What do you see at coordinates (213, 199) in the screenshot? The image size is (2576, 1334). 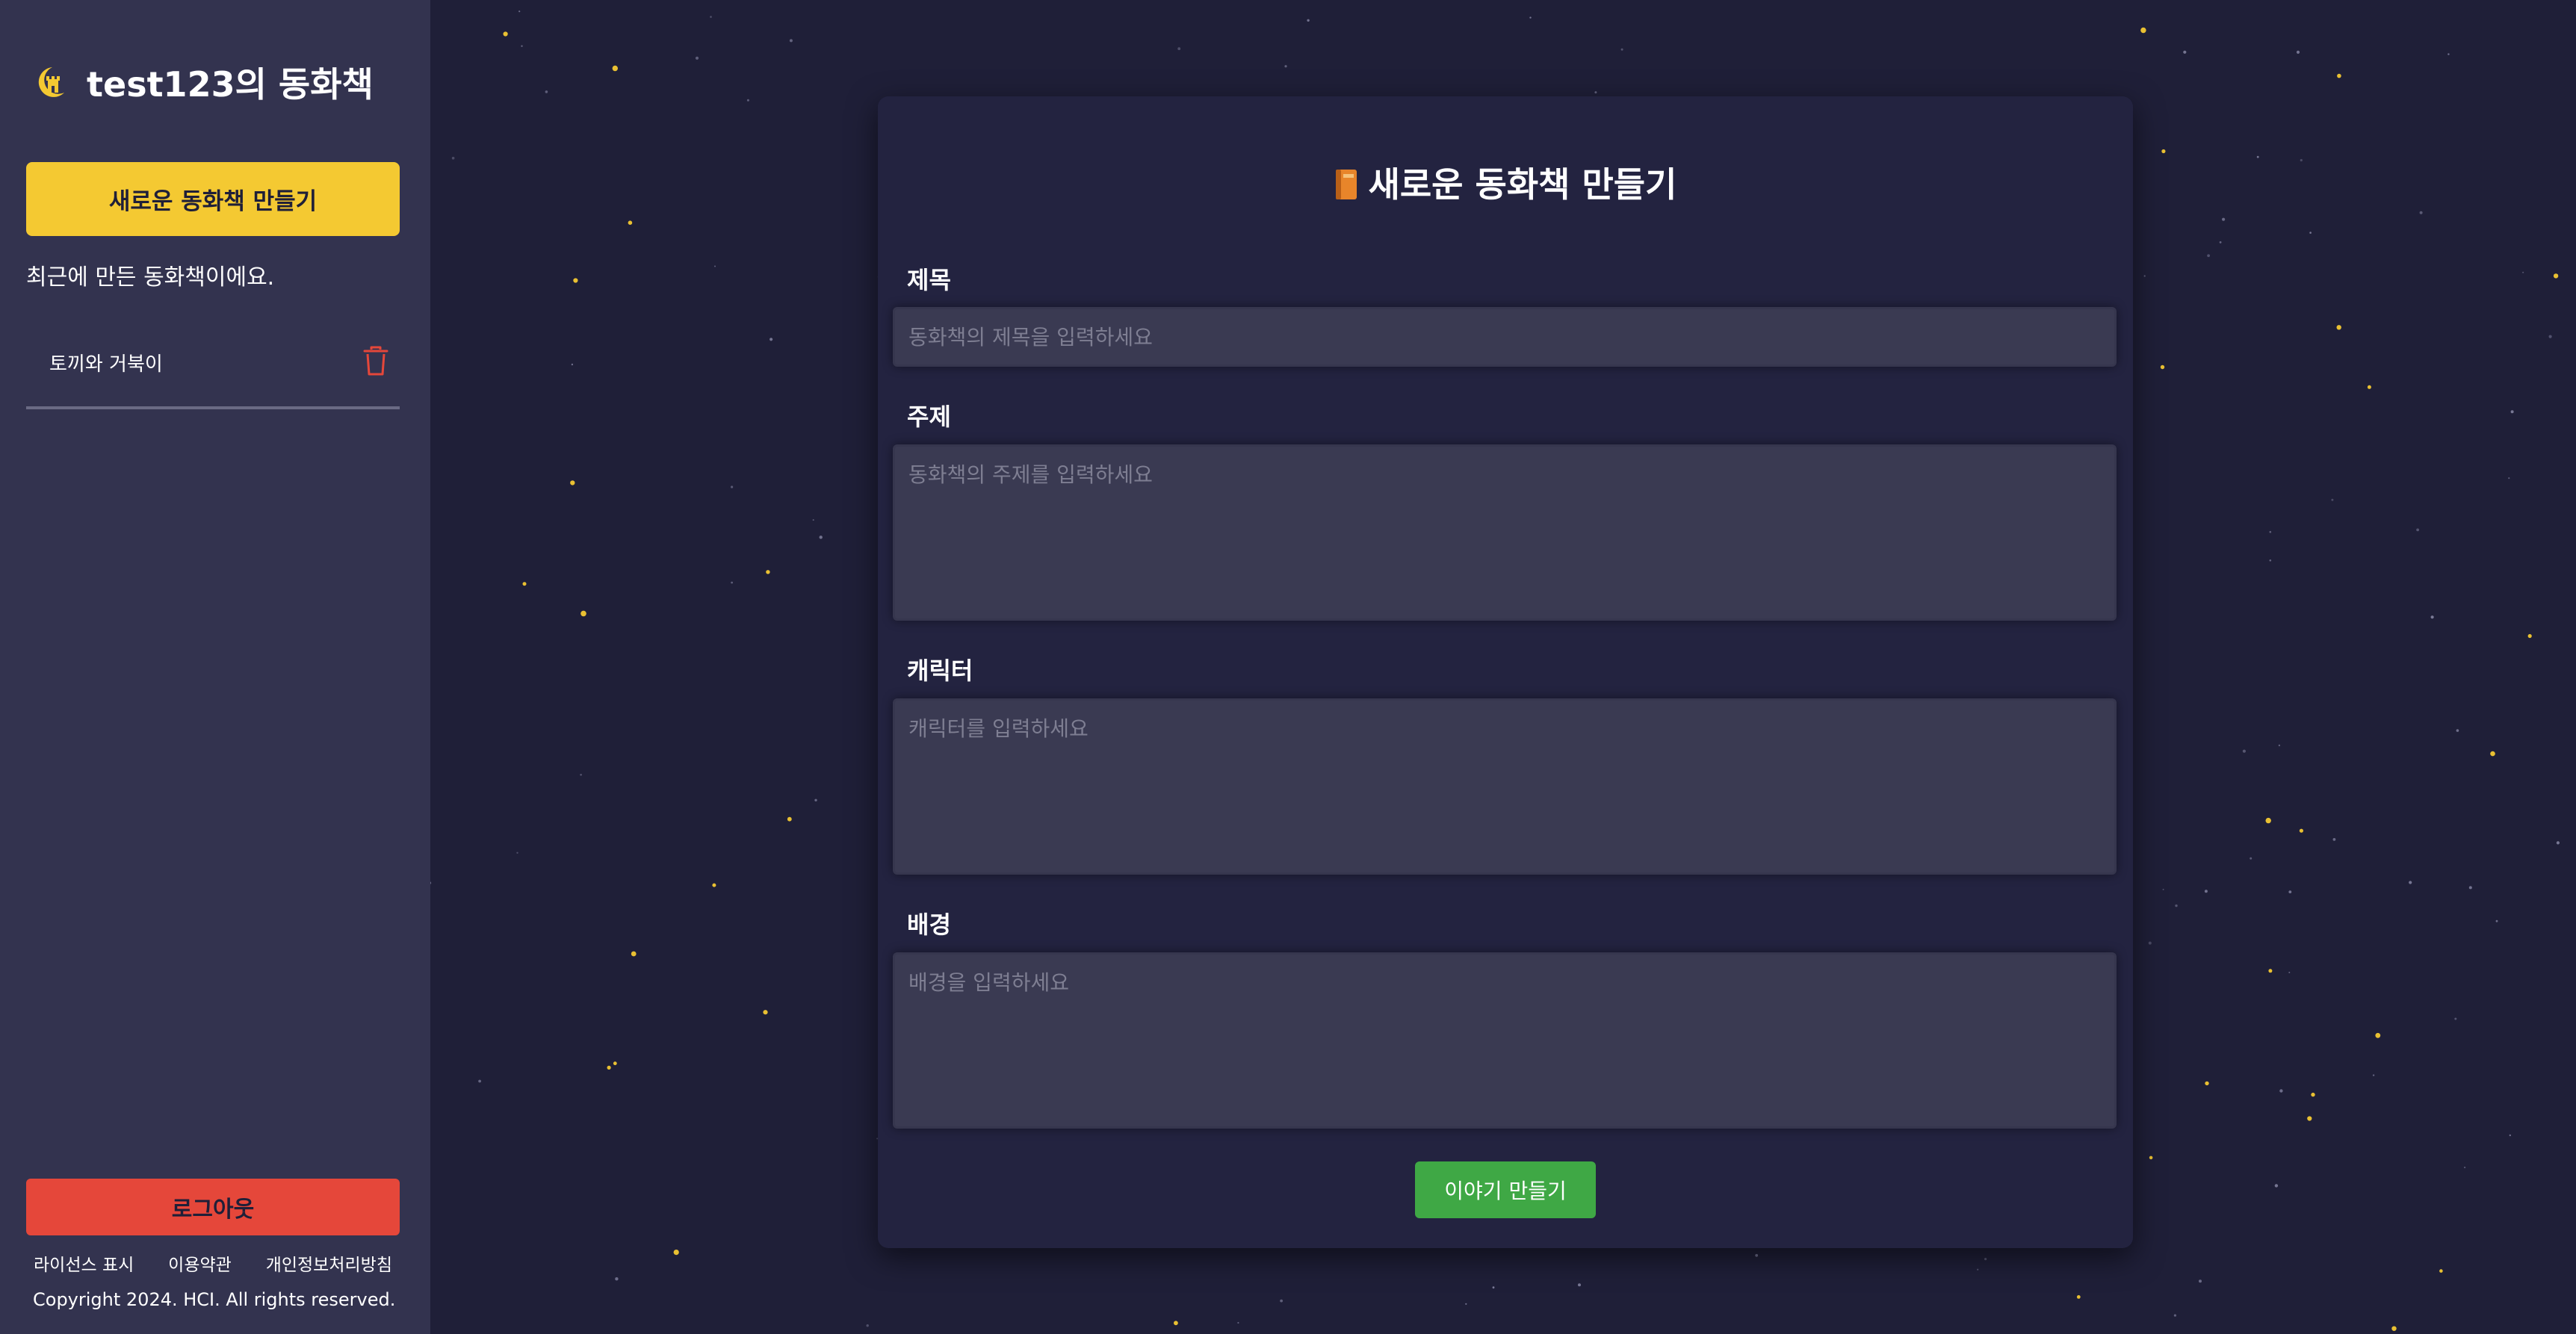 I see `new-book-button: 새로운 동화책 만들기` at bounding box center [213, 199].